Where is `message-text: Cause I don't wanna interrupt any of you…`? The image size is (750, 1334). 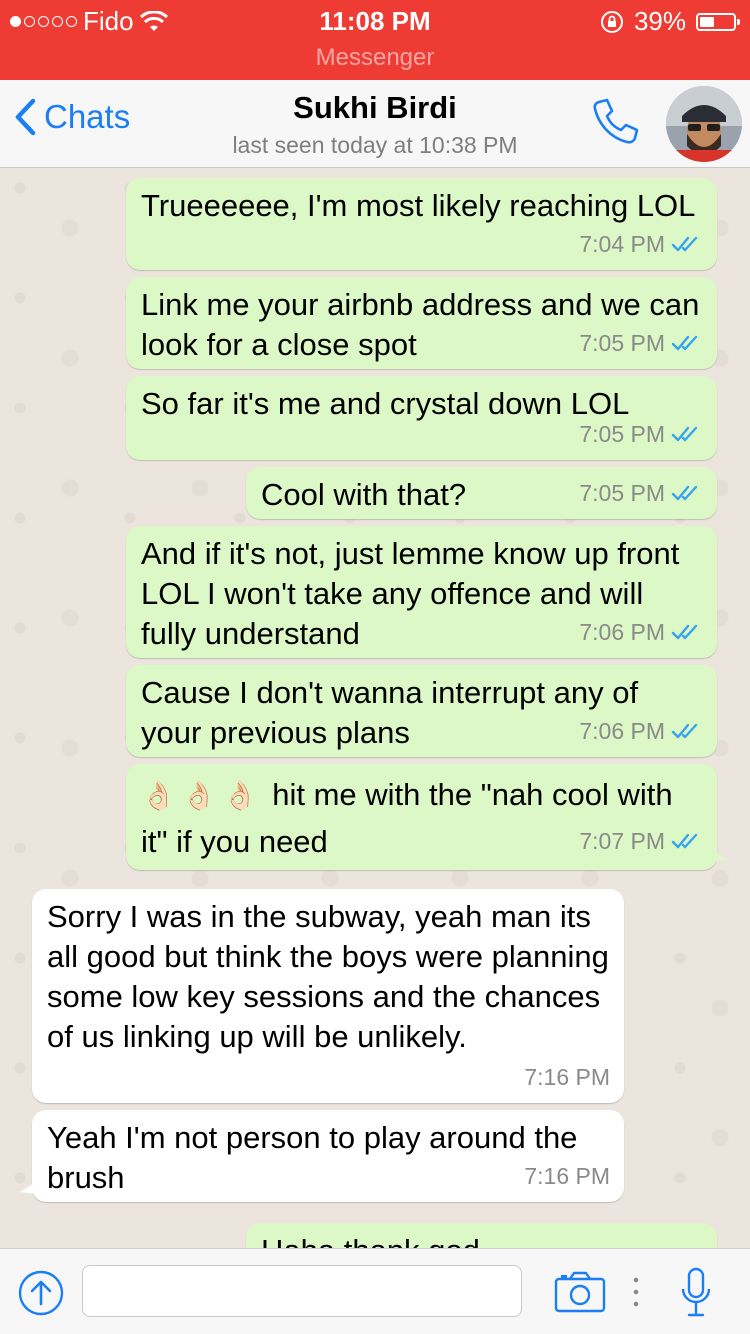
message-text: Cause I don't wanna interrupt any of you… is located at coordinates (390, 712).